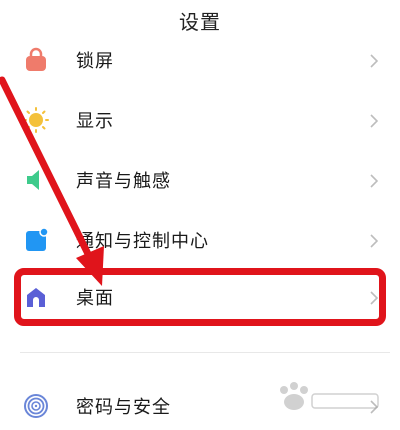 The width and height of the screenshot is (400, 430). Describe the element at coordinates (329, 396) in the screenshot. I see `watermark-logo` at that location.